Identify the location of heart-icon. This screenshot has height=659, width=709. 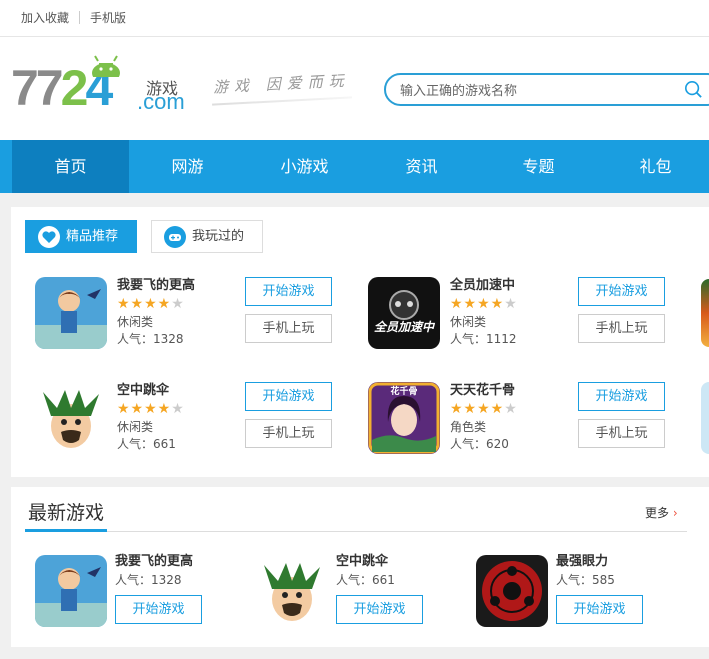
(49, 237).